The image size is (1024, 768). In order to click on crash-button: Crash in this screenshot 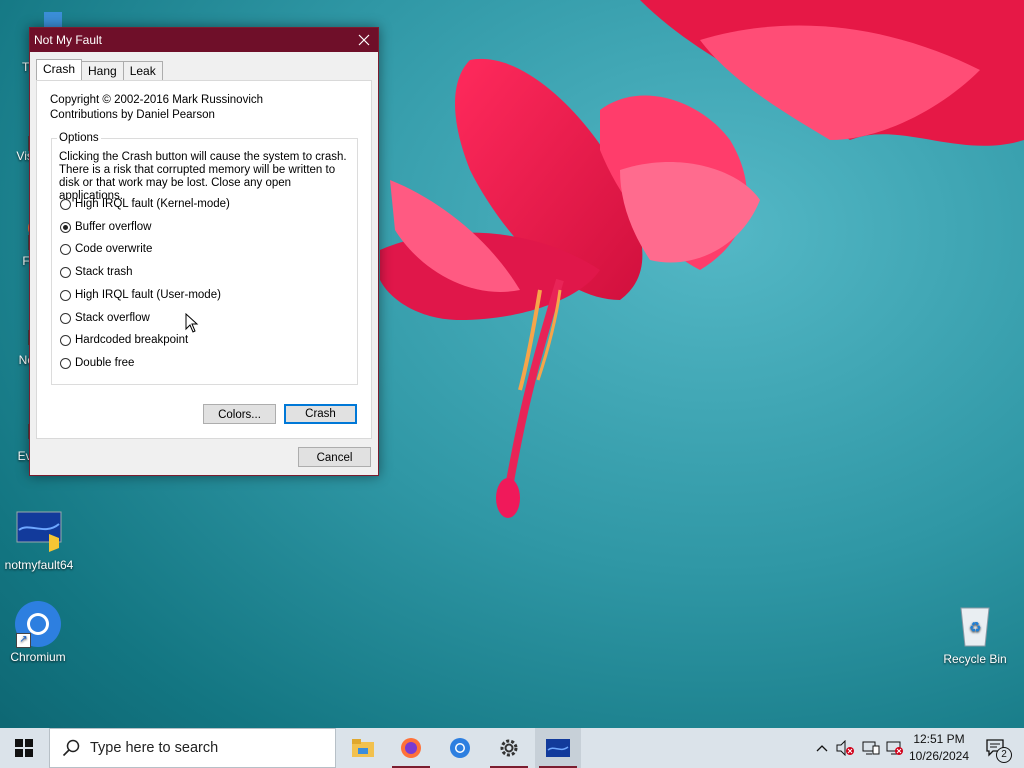, I will do `click(320, 414)`.